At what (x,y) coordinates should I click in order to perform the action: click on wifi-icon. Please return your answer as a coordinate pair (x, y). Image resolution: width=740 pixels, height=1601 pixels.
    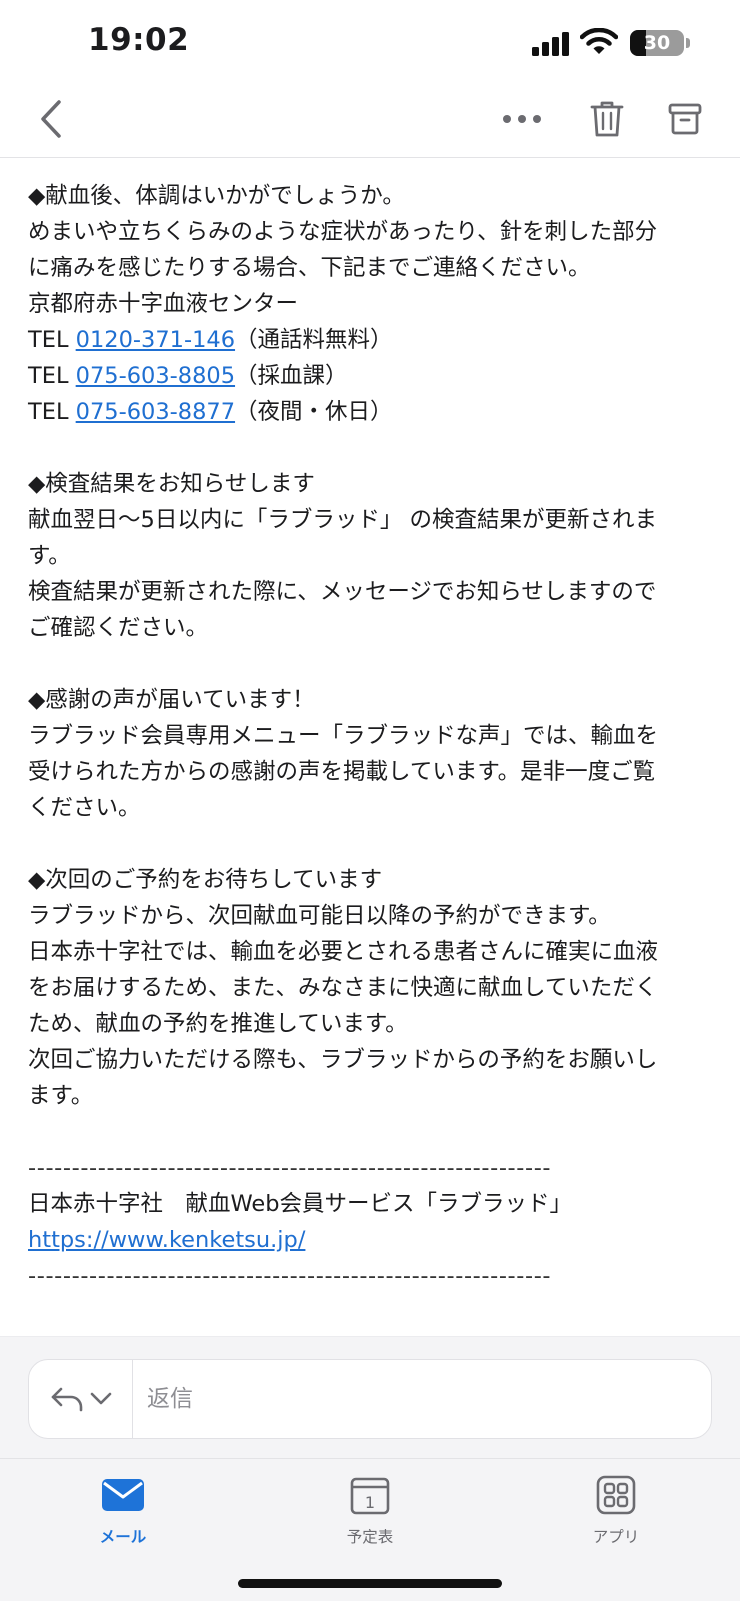
    Looking at the image, I should click on (599, 41).